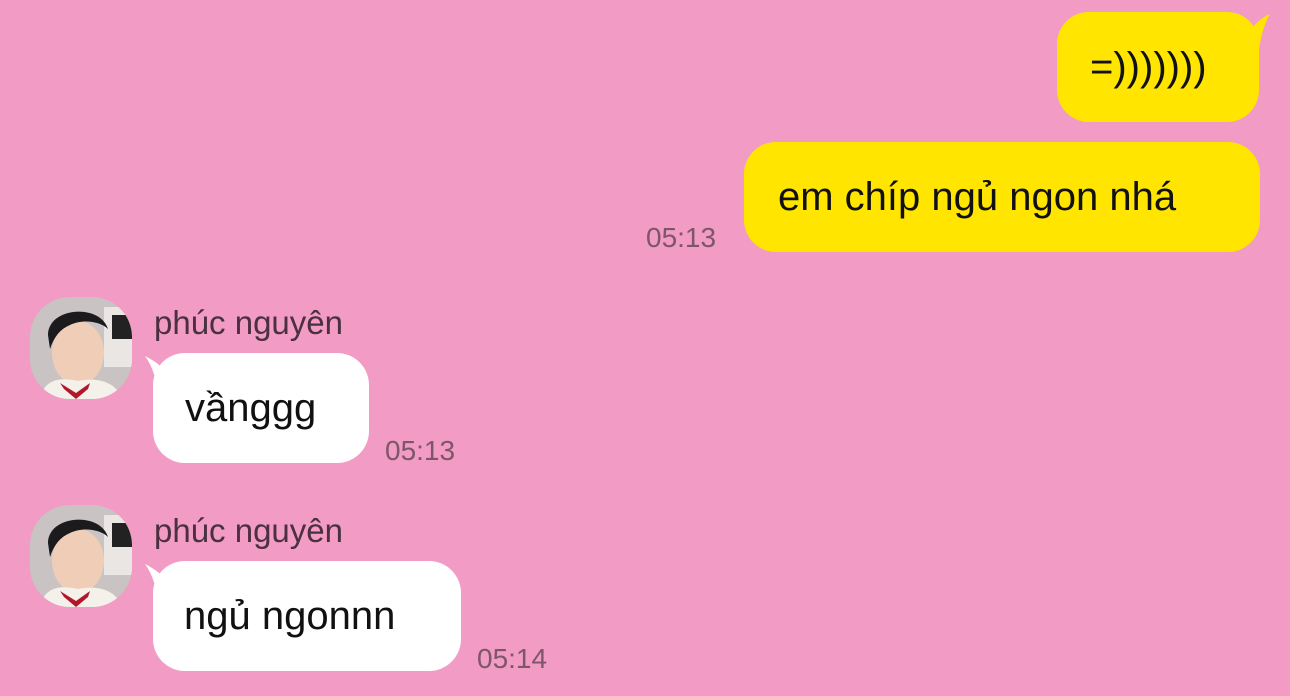 This screenshot has width=1290, height=696. What do you see at coordinates (512, 658) in the screenshot?
I see `message-timestamp: 05:14` at bounding box center [512, 658].